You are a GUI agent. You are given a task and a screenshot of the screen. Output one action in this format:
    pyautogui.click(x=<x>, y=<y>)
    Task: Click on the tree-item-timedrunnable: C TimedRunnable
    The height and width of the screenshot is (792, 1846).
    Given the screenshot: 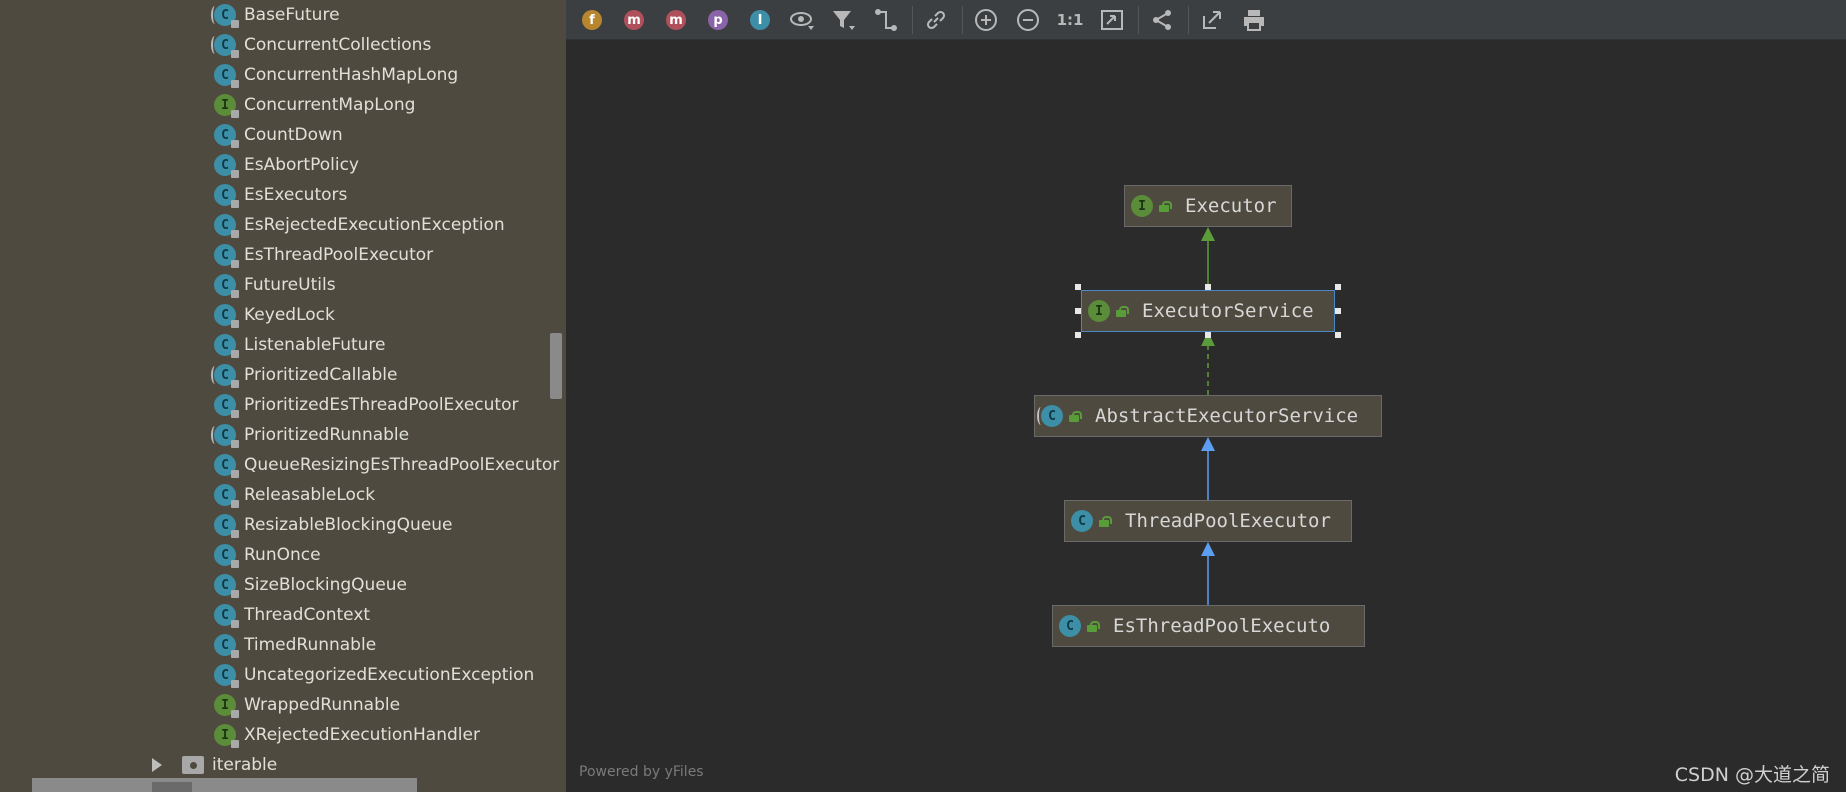 What is the action you would take?
    pyautogui.click(x=384, y=645)
    